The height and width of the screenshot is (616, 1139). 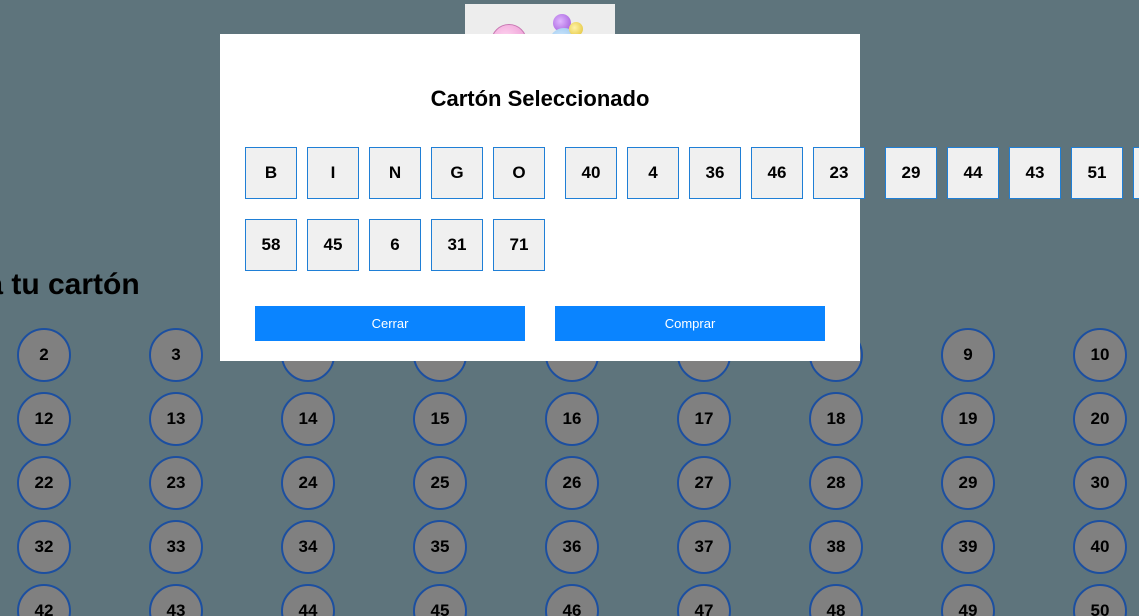 I want to click on bingo-letter-b: B, so click(x=271, y=173).